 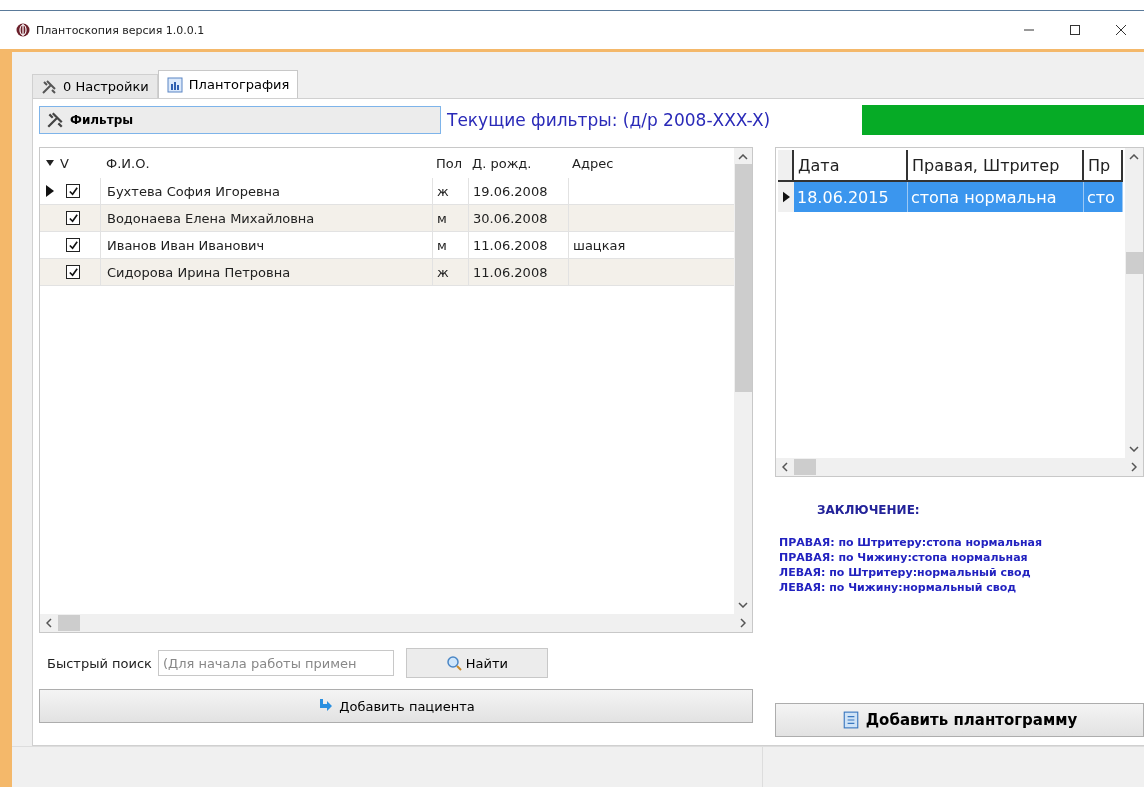 What do you see at coordinates (651, 163) in the screenshot?
I see `column-header: Адрес` at bounding box center [651, 163].